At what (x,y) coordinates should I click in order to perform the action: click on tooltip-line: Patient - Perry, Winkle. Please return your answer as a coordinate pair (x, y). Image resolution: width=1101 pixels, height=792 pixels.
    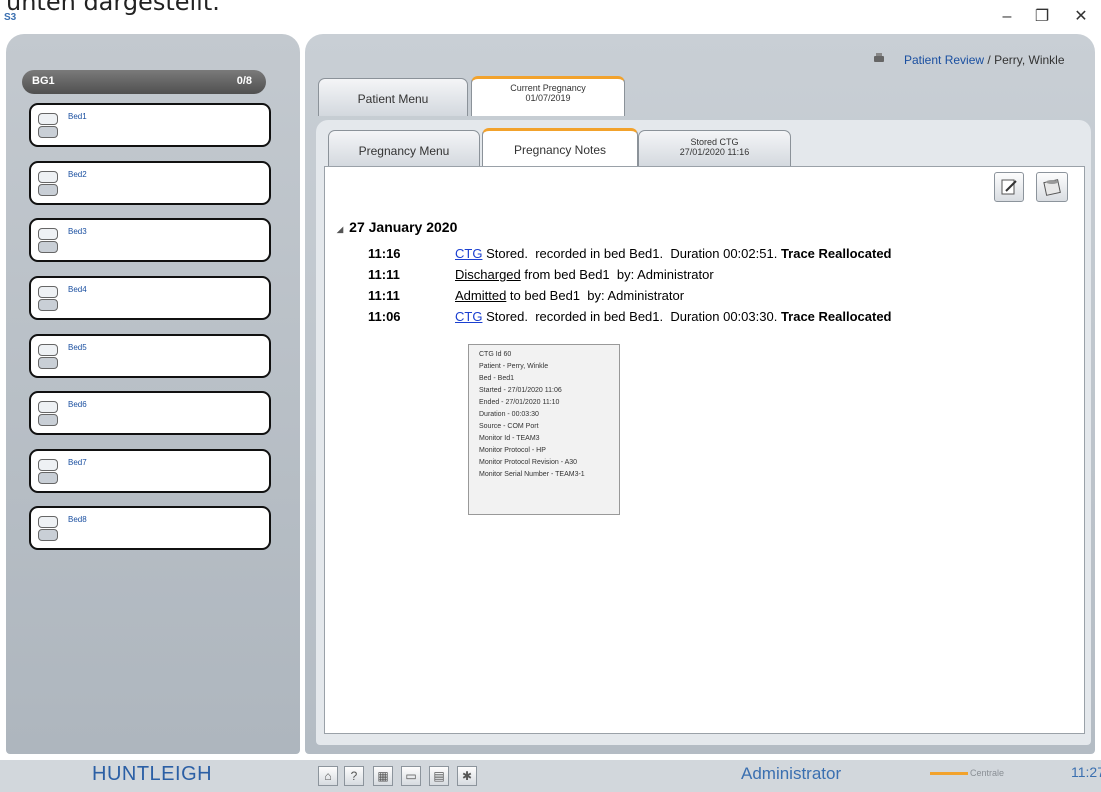
    Looking at the image, I should click on (514, 366).